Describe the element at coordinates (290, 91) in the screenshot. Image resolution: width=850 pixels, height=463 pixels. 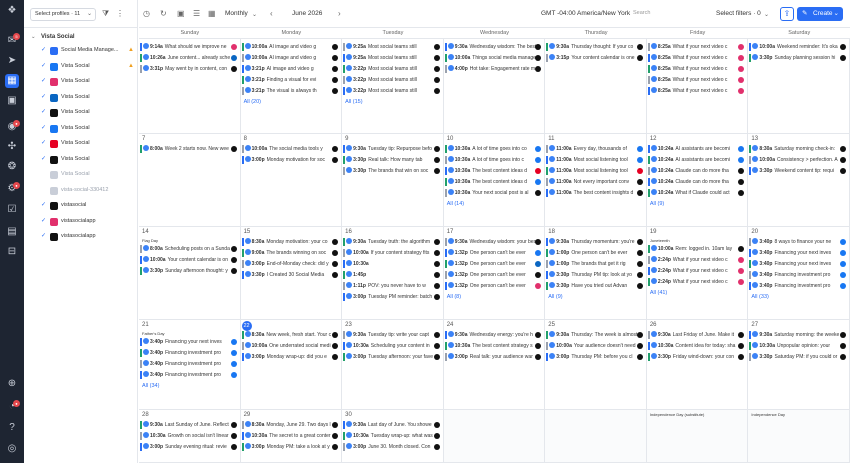
I see `scheduled-post: 3:21p The visual is always th` at that location.